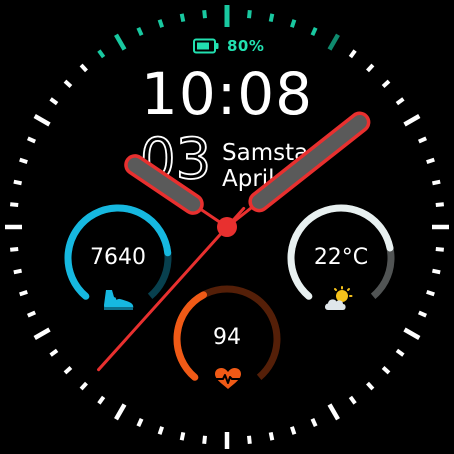 Image resolution: width=454 pixels, height=454 pixels. I want to click on shoe-icon, so click(118, 302).